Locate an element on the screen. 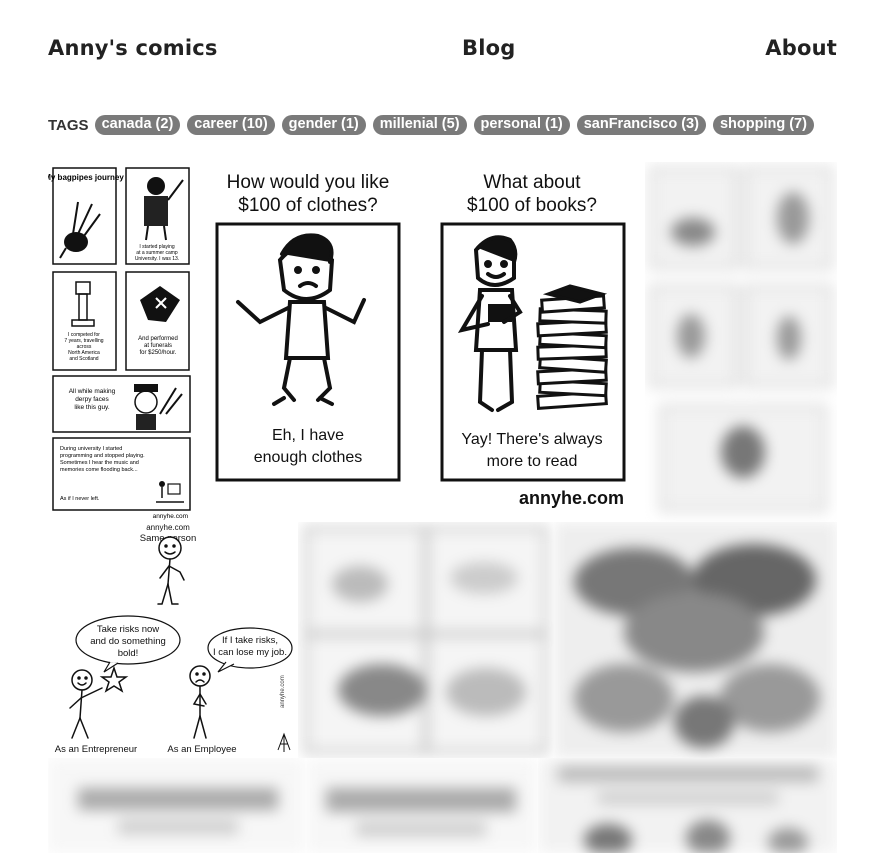 Image resolution: width=885 pixels, height=853 pixels. tag-sanfrancisco: sanFrancisco (3) is located at coordinates (641, 125).